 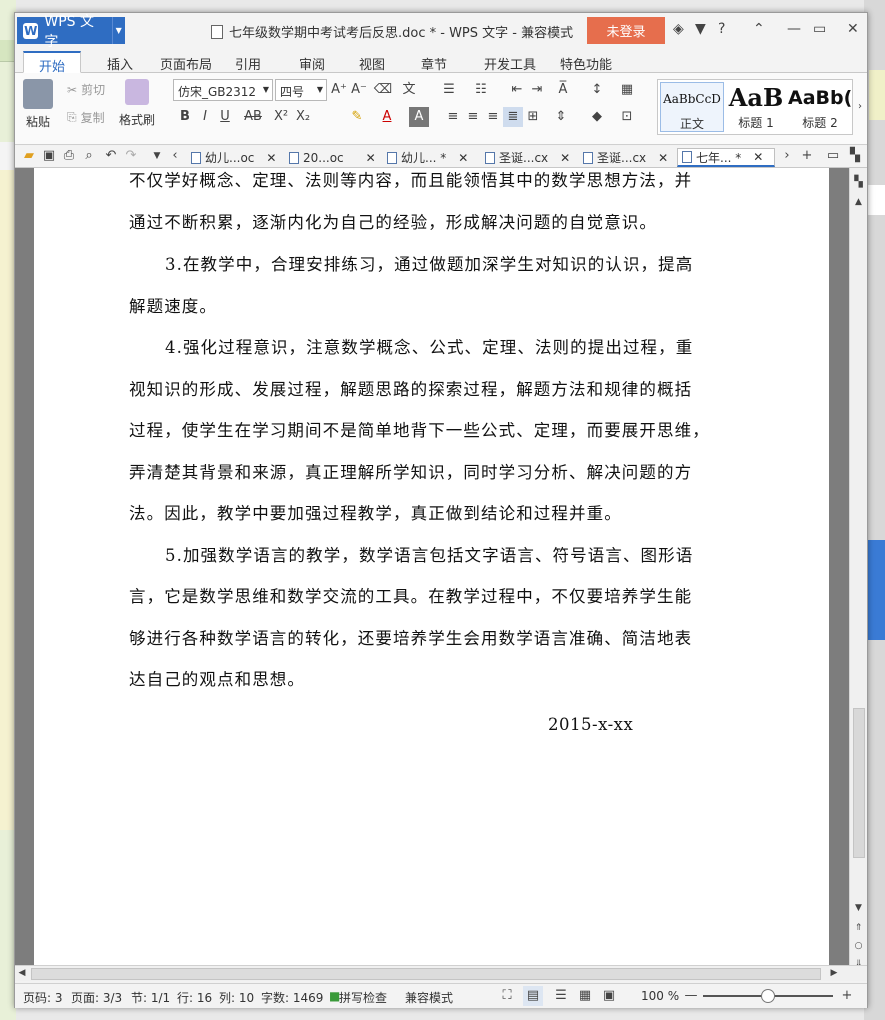 What do you see at coordinates (223, 90) in the screenshot?
I see `font-name-select: 仿宋_GB2312 ▼` at bounding box center [223, 90].